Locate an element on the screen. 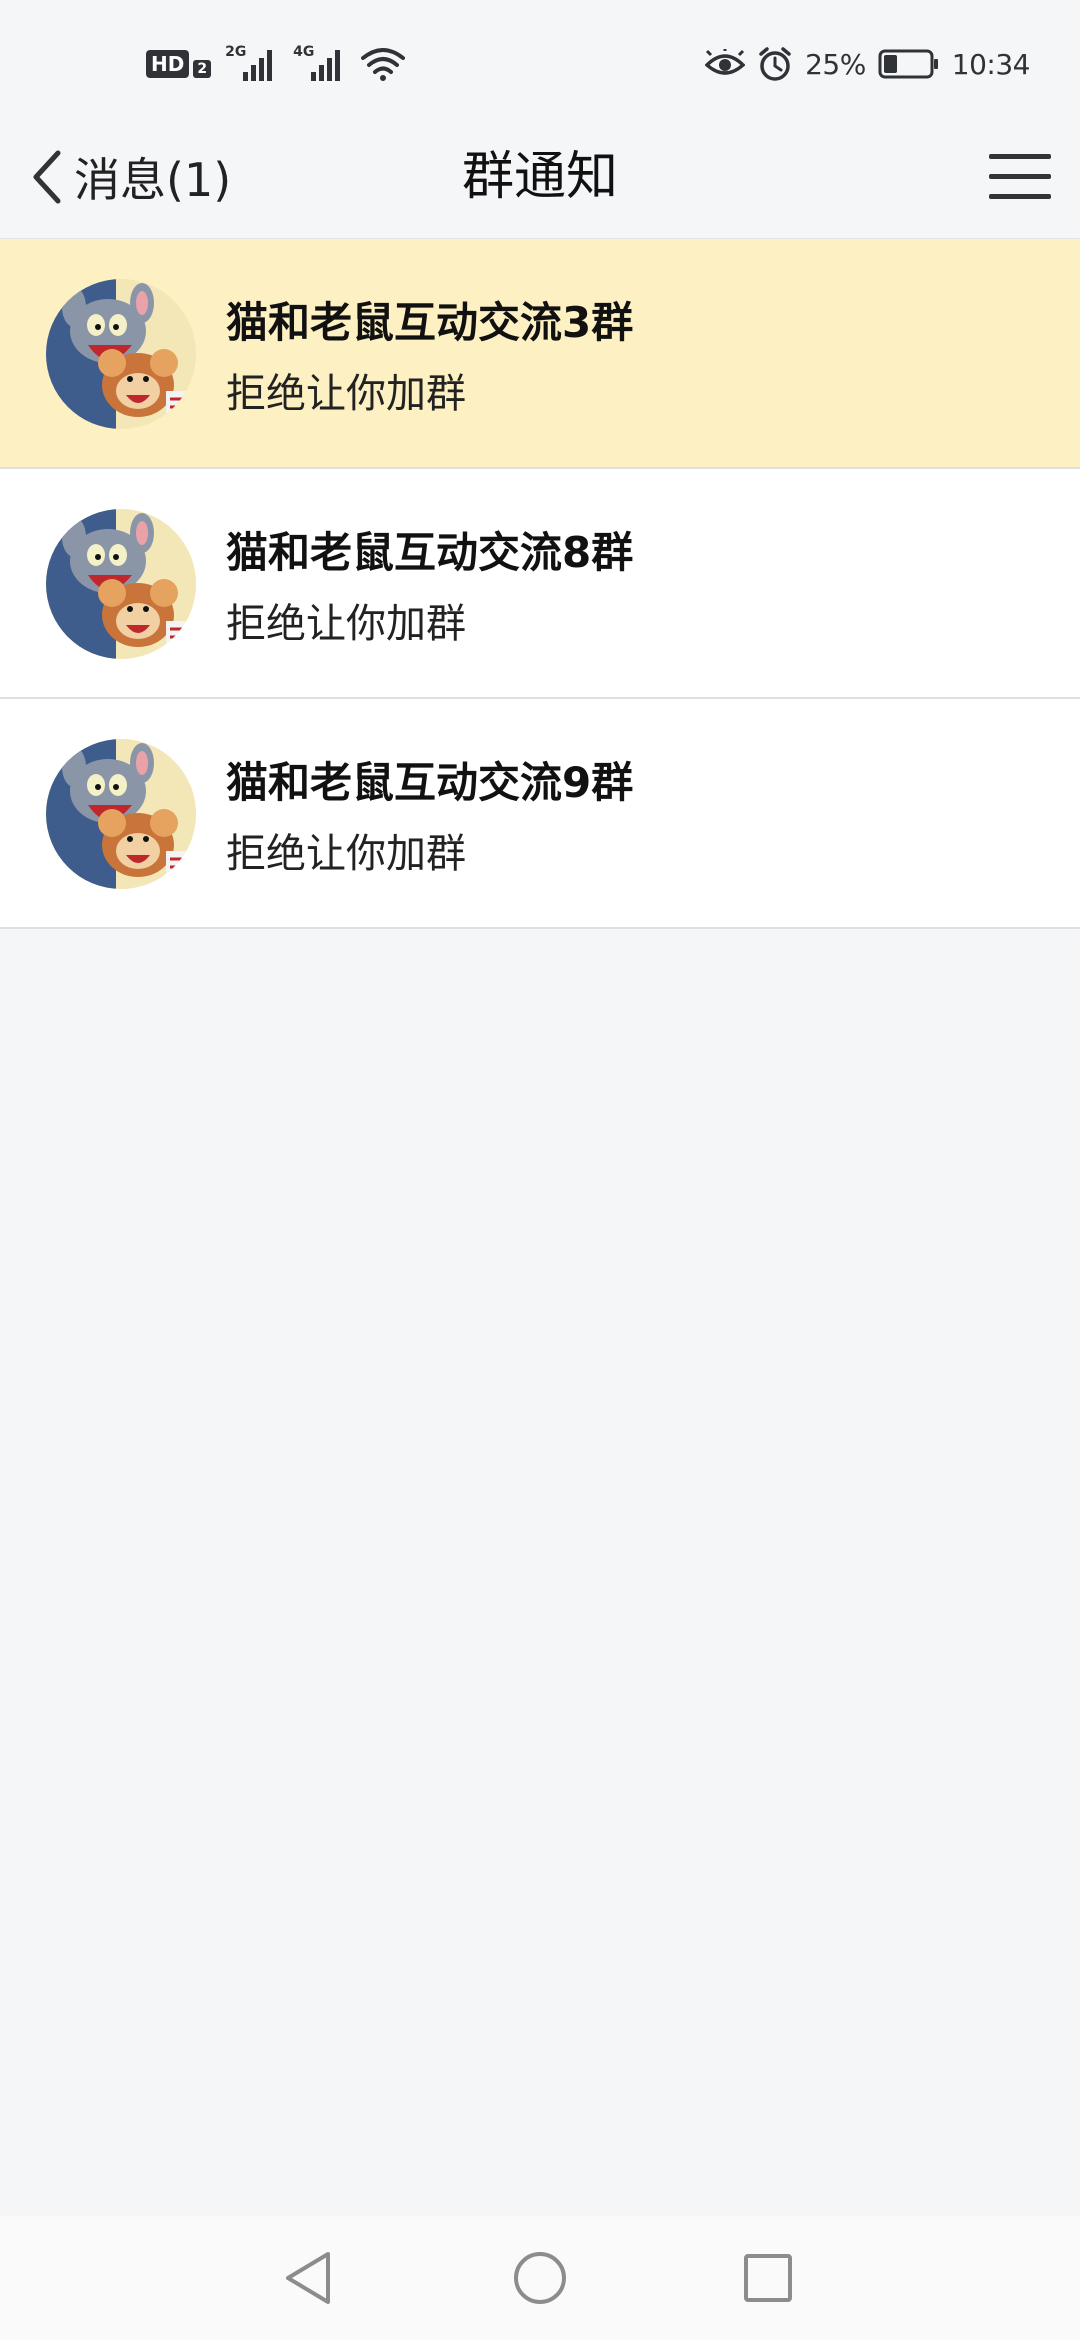  battery-percent: 25% is located at coordinates (835, 64).